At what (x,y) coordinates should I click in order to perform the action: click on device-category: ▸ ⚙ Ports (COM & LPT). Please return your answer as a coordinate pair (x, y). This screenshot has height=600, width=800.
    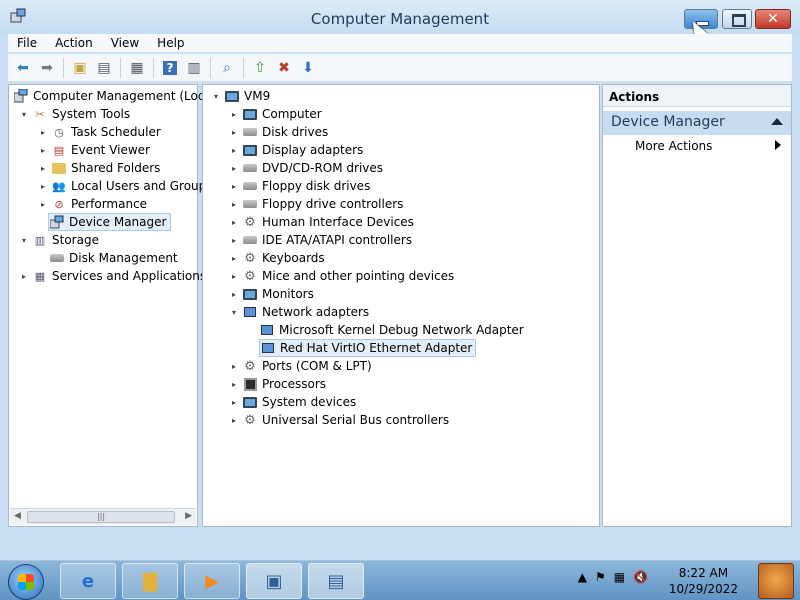
    Looking at the image, I should click on (300, 366).